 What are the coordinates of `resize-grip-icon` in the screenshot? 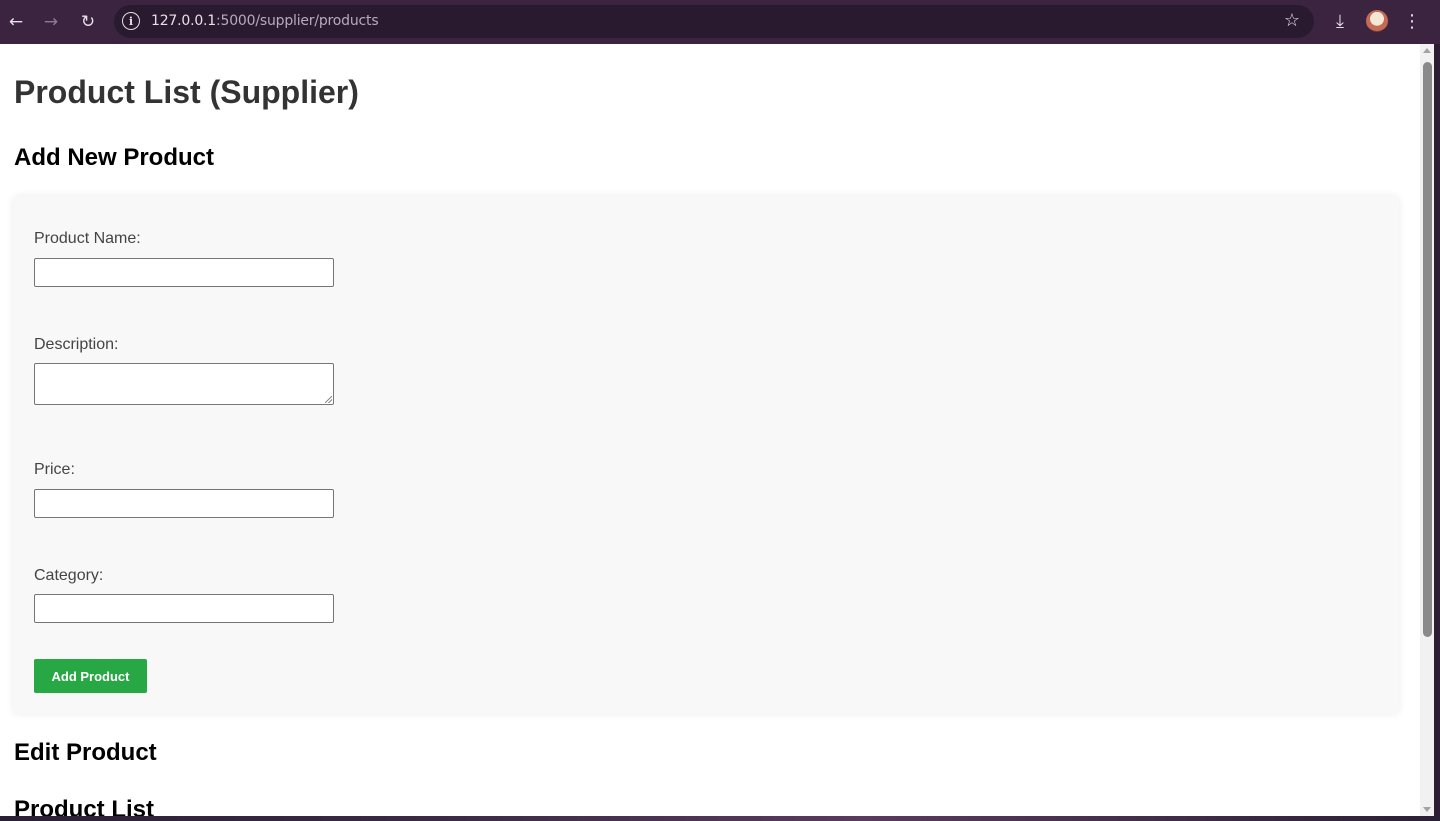 It's located at (328, 399).